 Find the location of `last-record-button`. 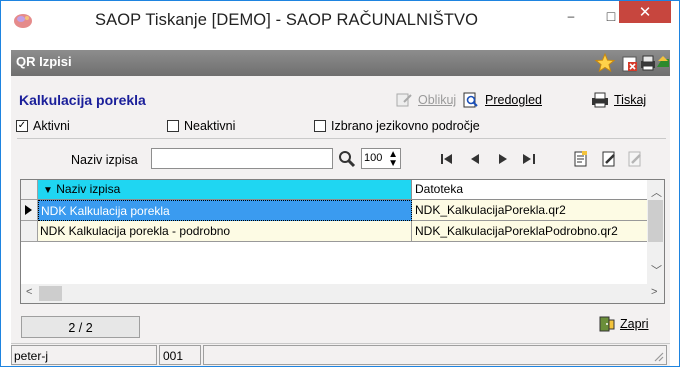

last-record-button is located at coordinates (529, 159).